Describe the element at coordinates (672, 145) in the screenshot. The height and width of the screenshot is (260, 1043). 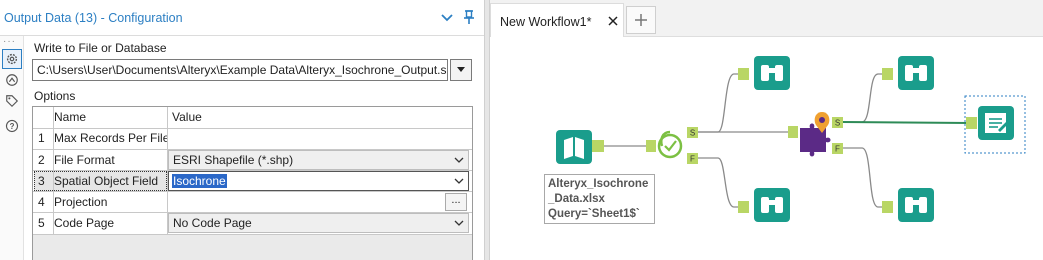
I see `create-points-tool: S F` at that location.